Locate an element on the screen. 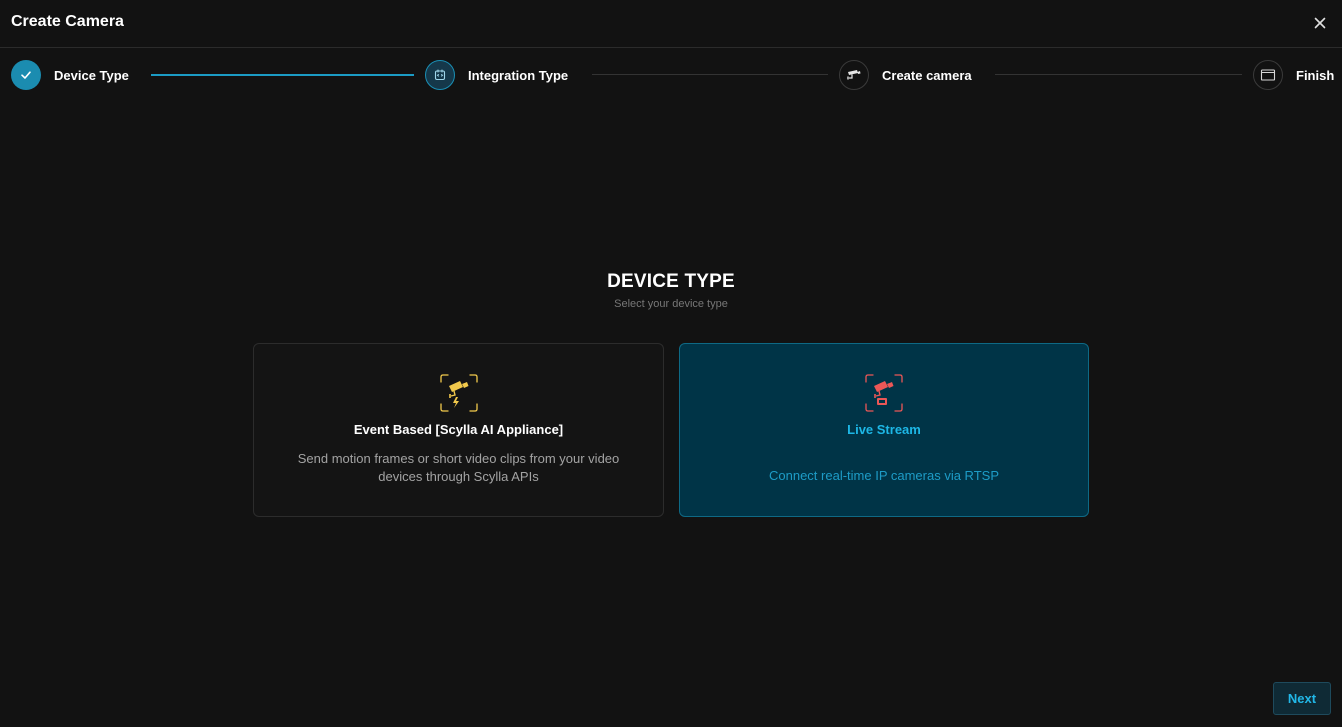 This screenshot has height=727, width=1342. step-device-type: Device Type is located at coordinates (70, 75).